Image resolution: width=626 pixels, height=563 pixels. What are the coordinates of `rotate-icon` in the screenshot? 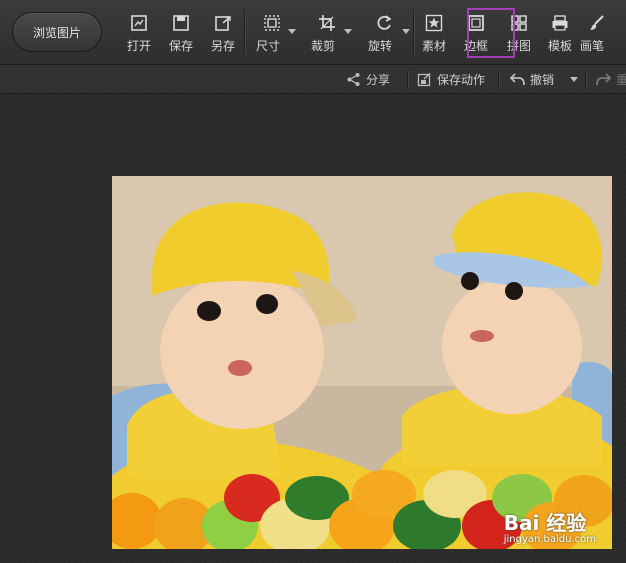 It's located at (384, 22).